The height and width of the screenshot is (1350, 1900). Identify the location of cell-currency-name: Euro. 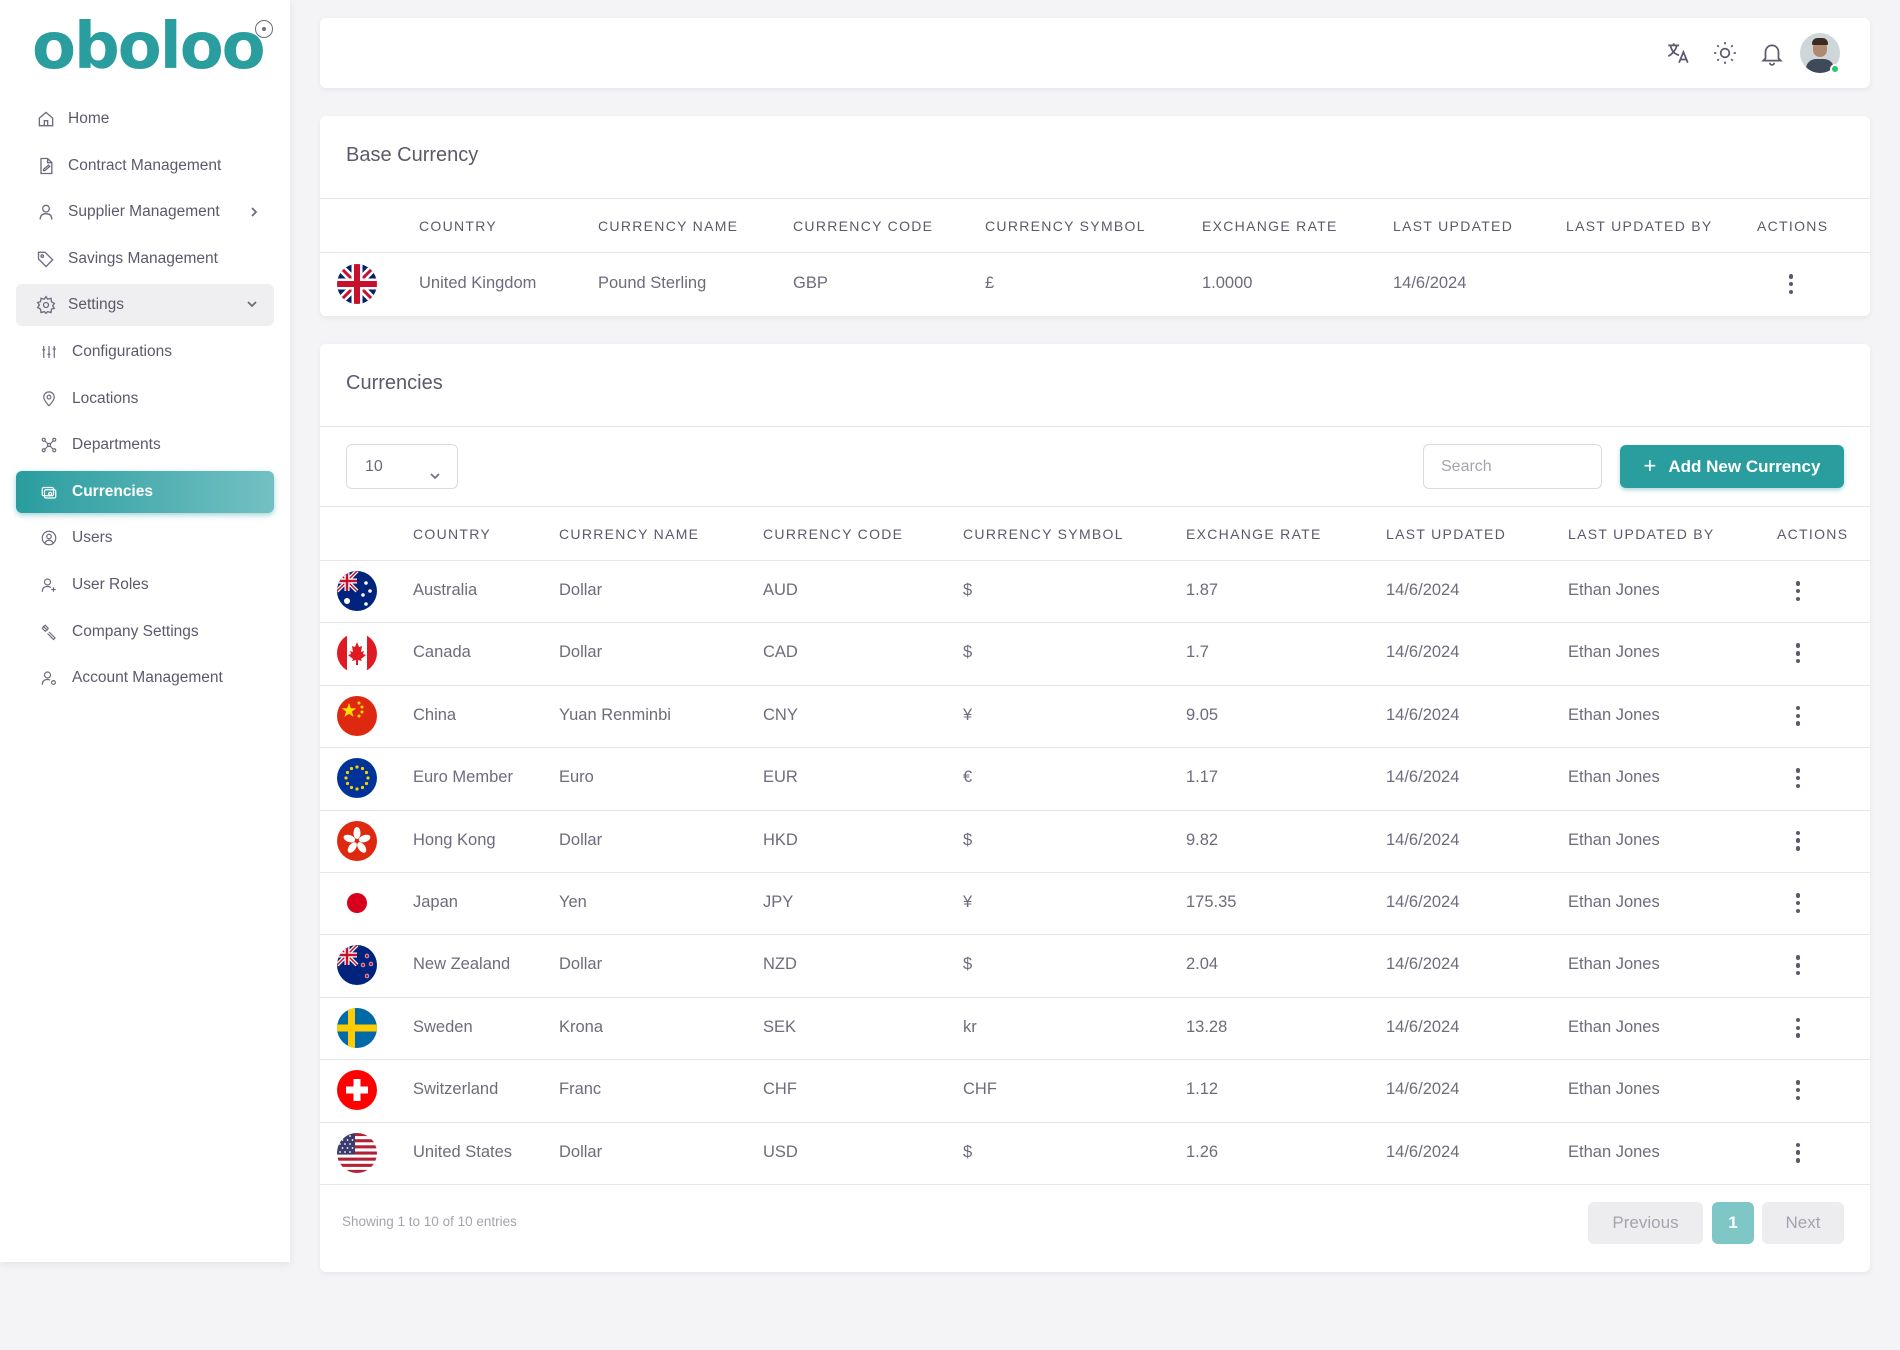
(576, 777).